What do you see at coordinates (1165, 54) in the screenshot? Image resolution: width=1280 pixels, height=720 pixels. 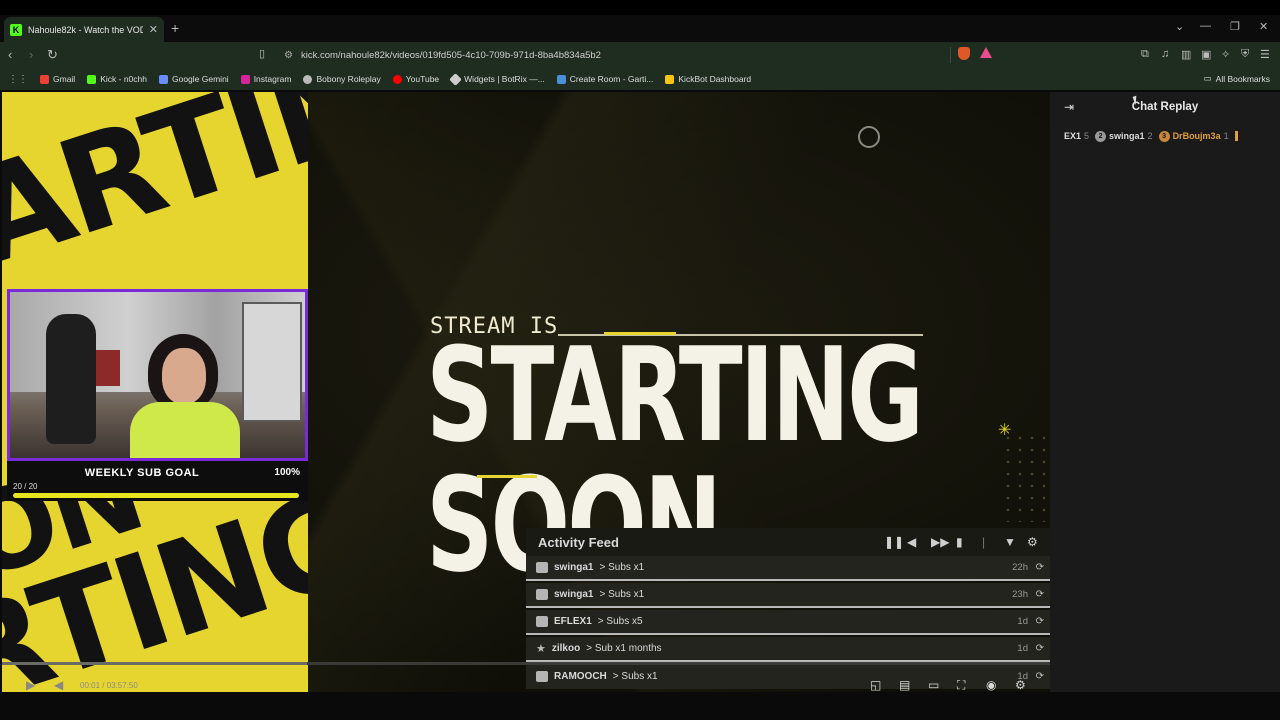 I see `media-icon: ♫` at bounding box center [1165, 54].